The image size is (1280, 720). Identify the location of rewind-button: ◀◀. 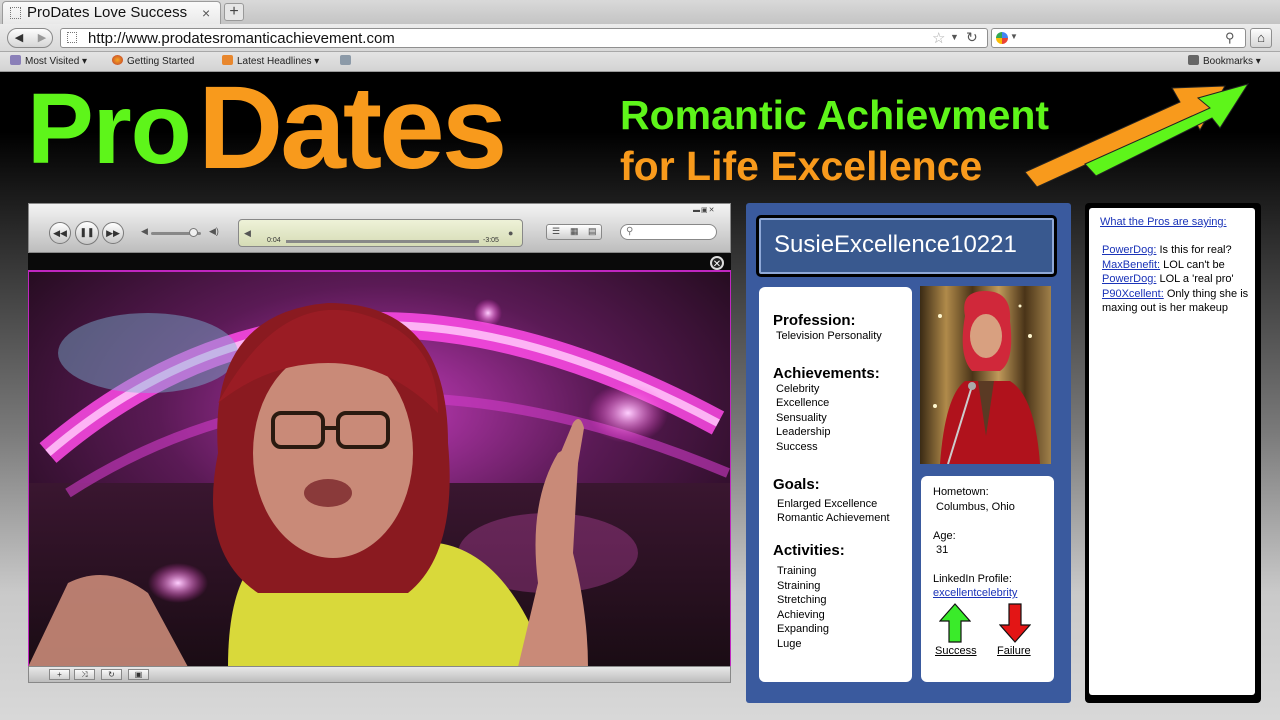
(60, 233).